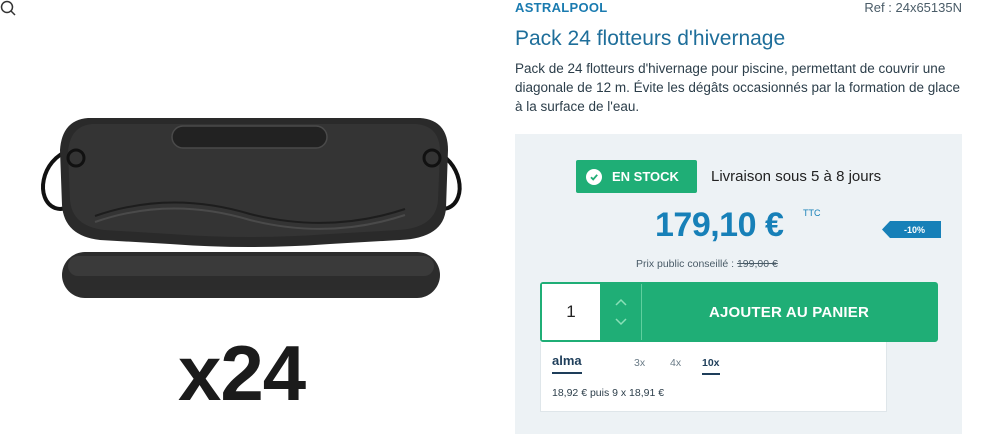 This screenshot has width=1000, height=442. I want to click on alma-option-4x: 4x, so click(675, 363).